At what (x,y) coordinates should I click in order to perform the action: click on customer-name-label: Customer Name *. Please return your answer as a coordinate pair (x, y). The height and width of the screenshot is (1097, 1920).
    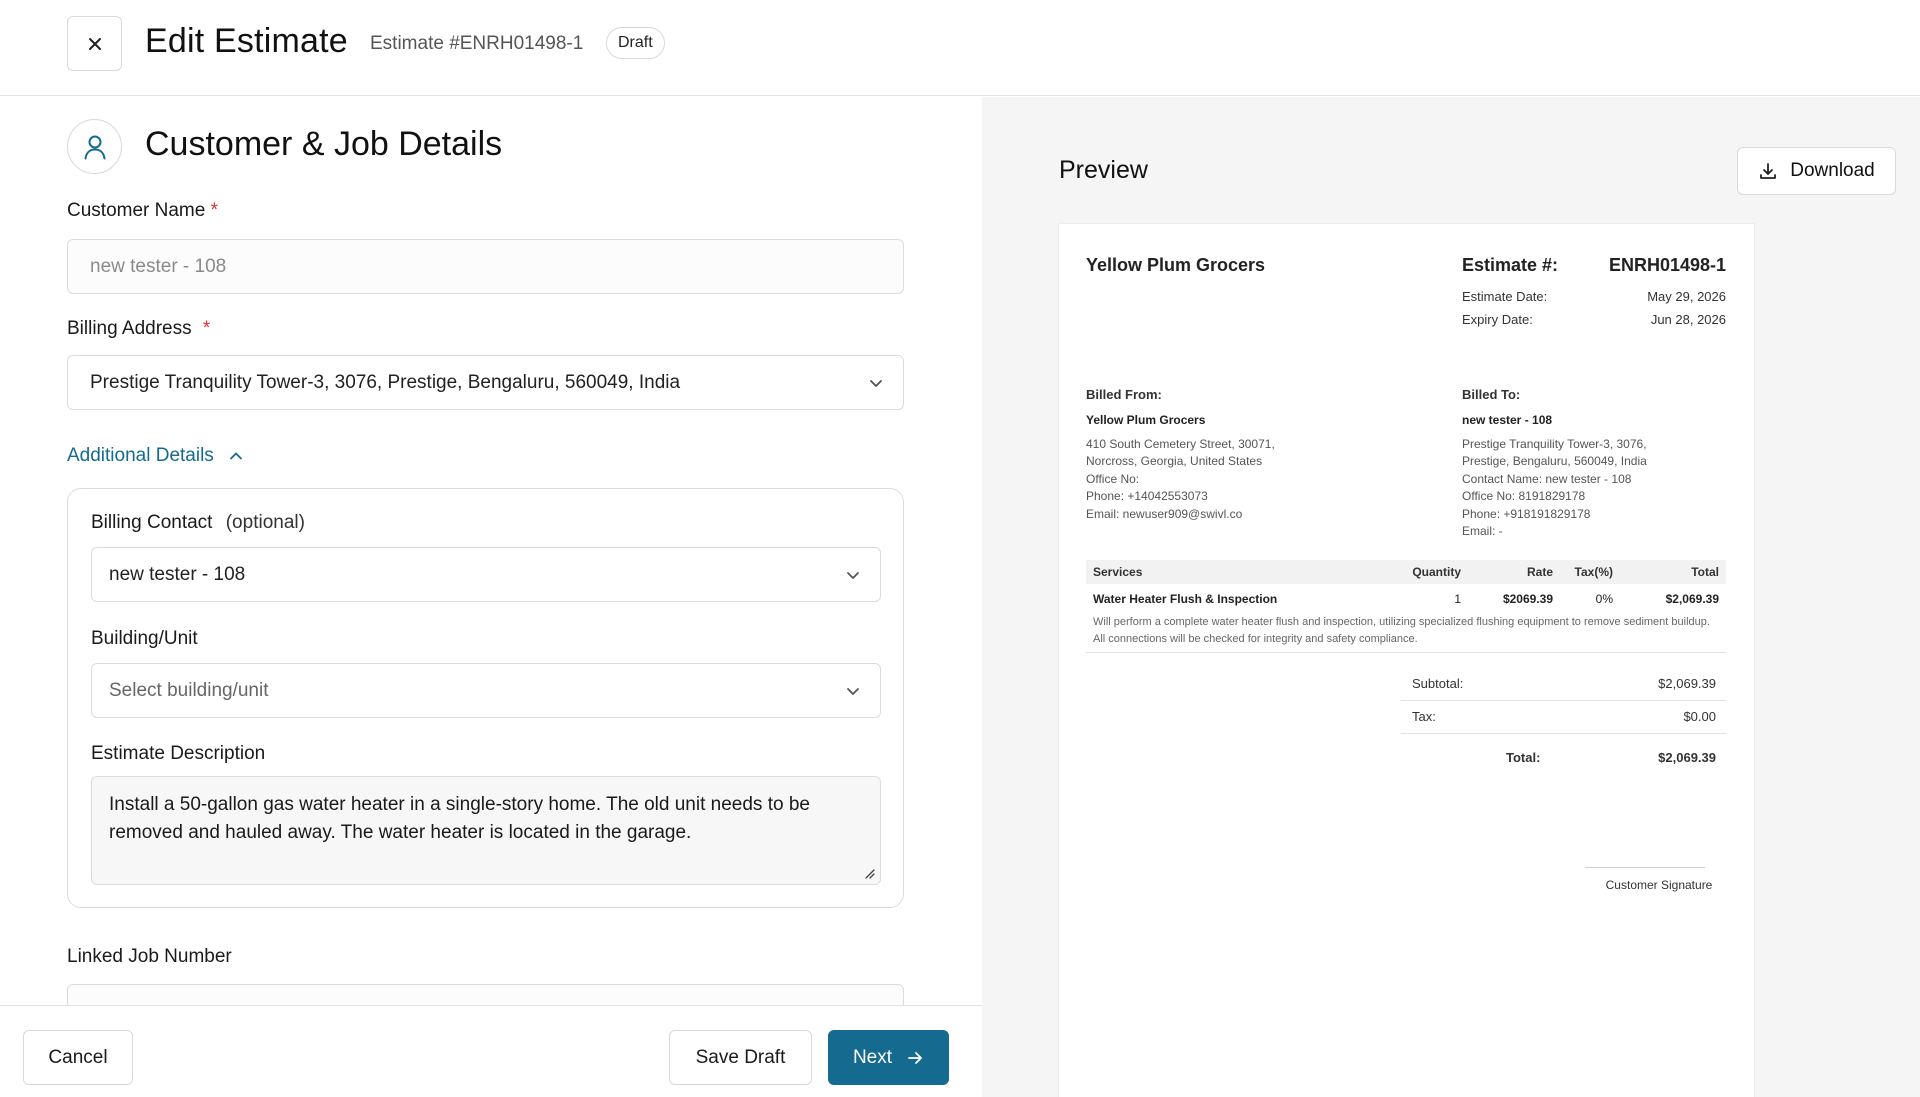
    Looking at the image, I should click on (142, 211).